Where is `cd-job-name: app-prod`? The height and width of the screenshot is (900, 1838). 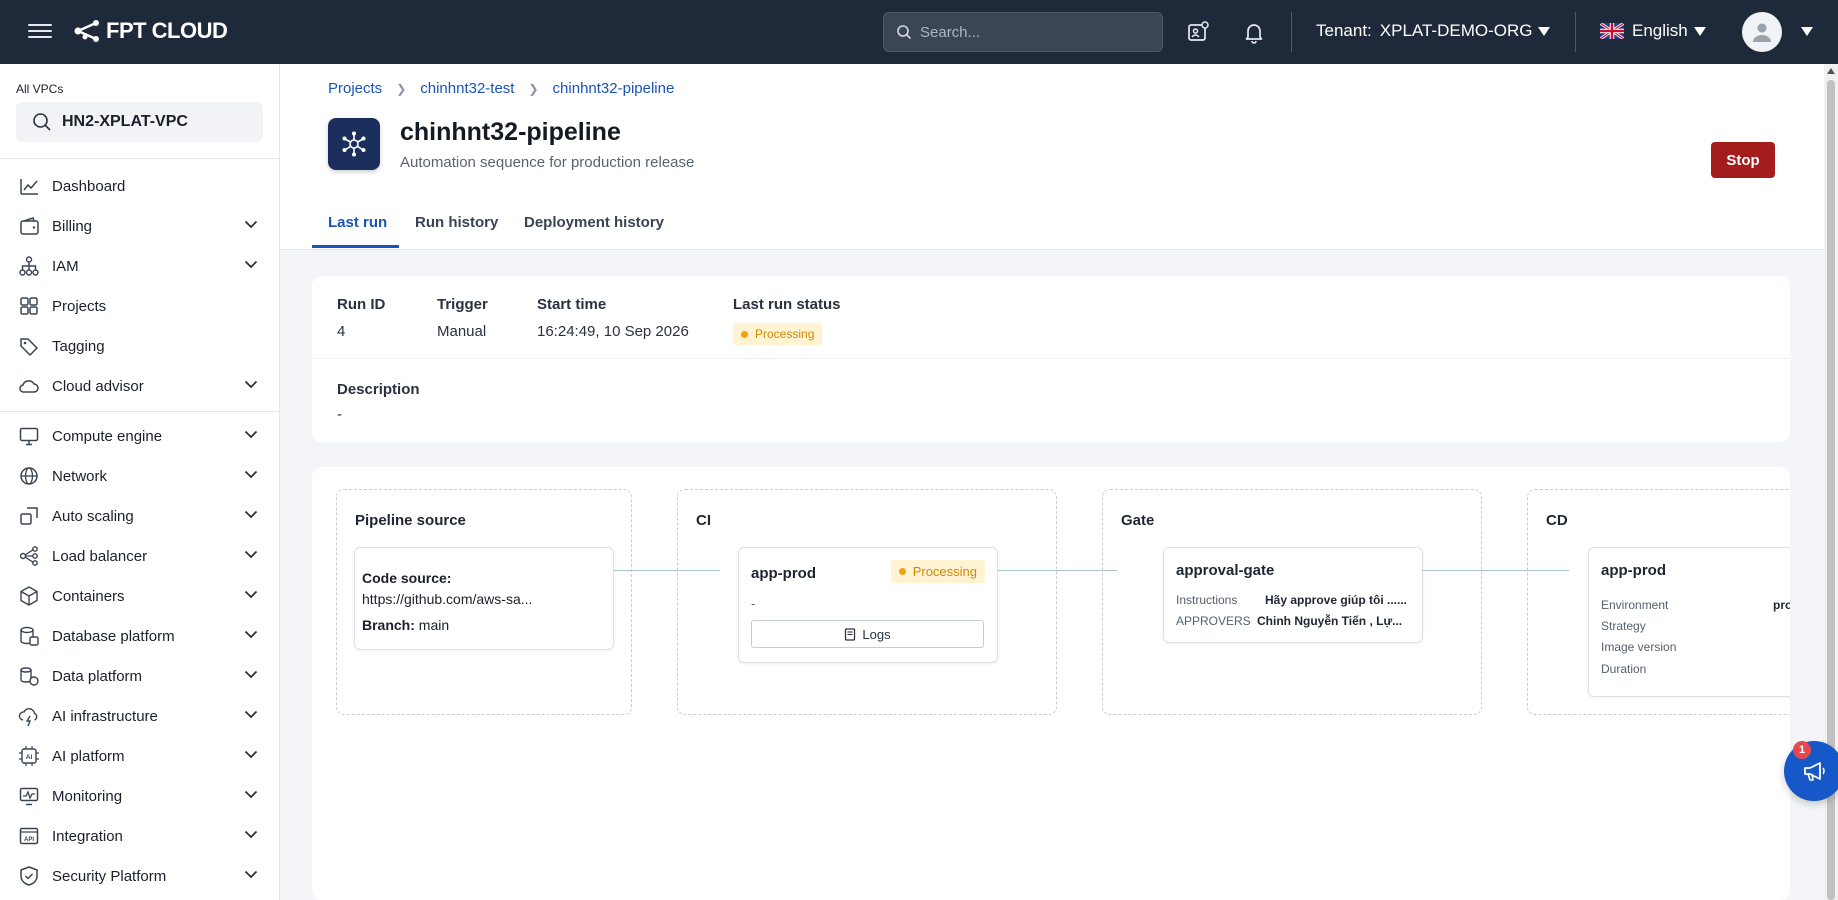
cd-job-name: app-prod is located at coordinates (1633, 570).